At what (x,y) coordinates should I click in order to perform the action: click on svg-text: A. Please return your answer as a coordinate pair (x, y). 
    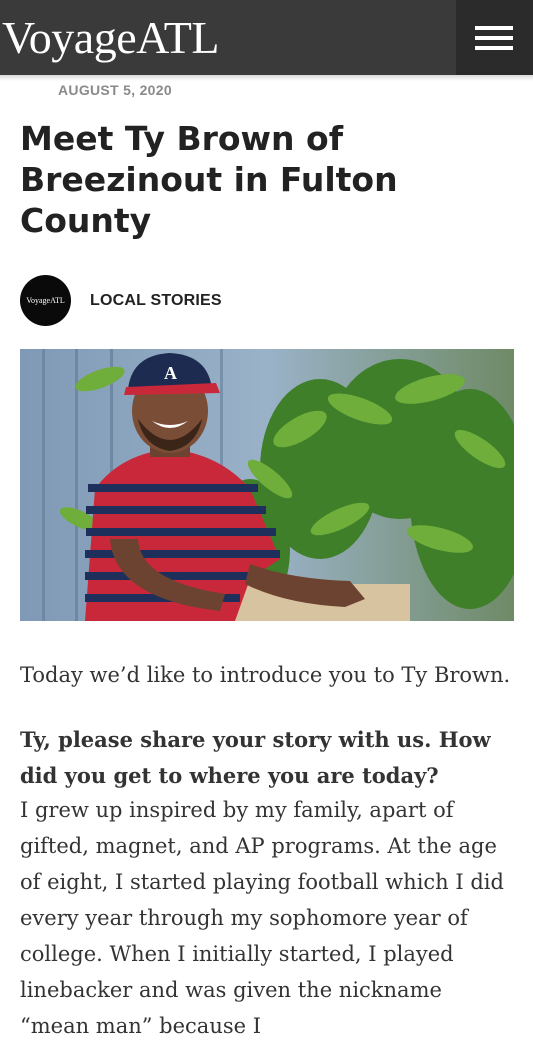
    Looking at the image, I should click on (170, 373).